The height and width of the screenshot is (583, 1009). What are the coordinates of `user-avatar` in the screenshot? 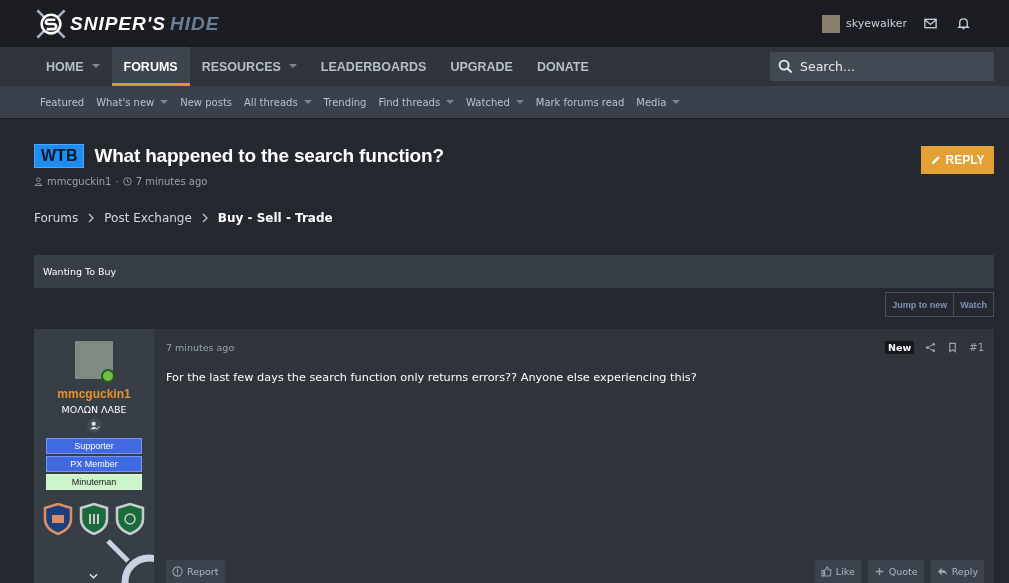 It's located at (830, 23).